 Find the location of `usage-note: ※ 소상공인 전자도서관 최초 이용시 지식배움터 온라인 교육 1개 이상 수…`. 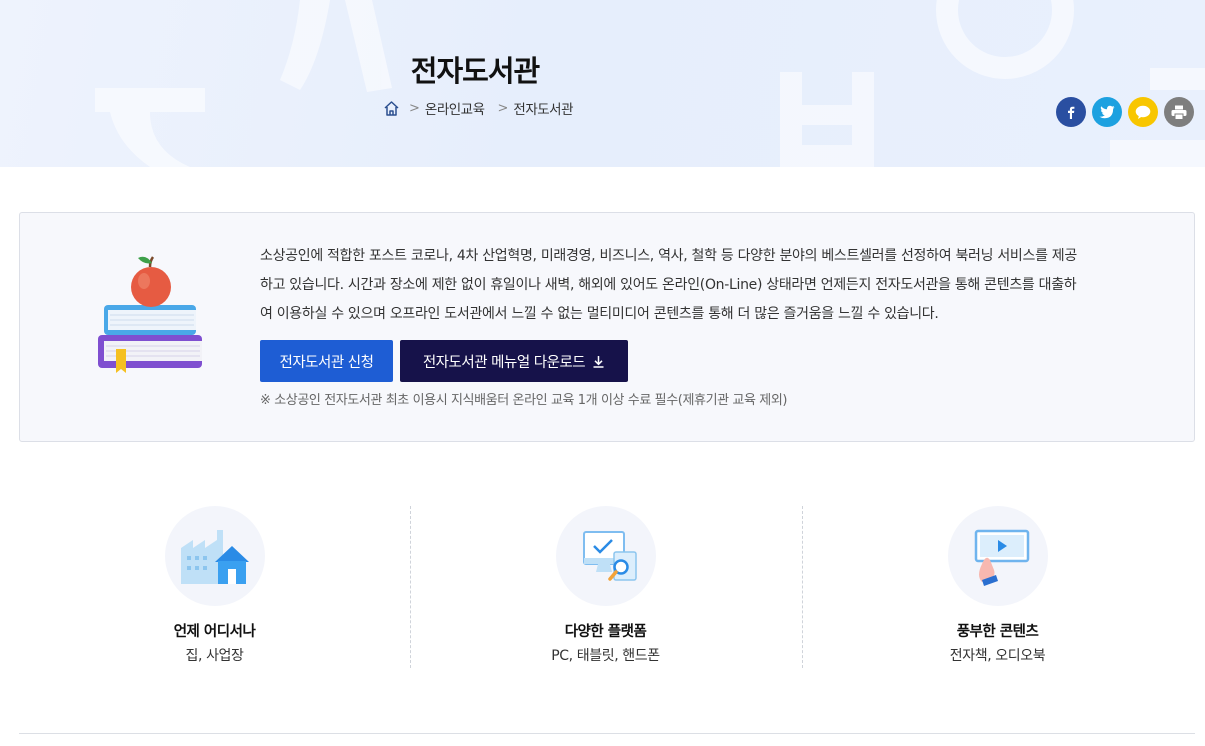

usage-note: ※ 소상공인 전자도서관 최초 이용시 지식배움터 온라인 교육 1개 이상 수… is located at coordinates (524, 400).